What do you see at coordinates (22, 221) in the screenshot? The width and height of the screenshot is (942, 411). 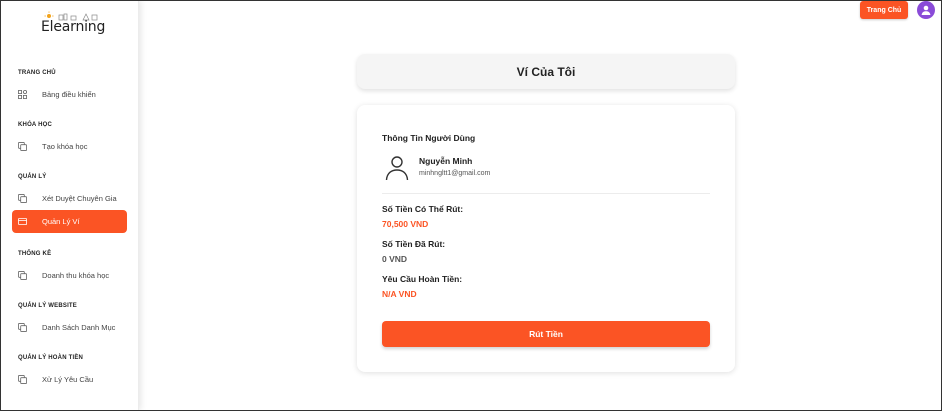 I see `wallet-icon` at bounding box center [22, 221].